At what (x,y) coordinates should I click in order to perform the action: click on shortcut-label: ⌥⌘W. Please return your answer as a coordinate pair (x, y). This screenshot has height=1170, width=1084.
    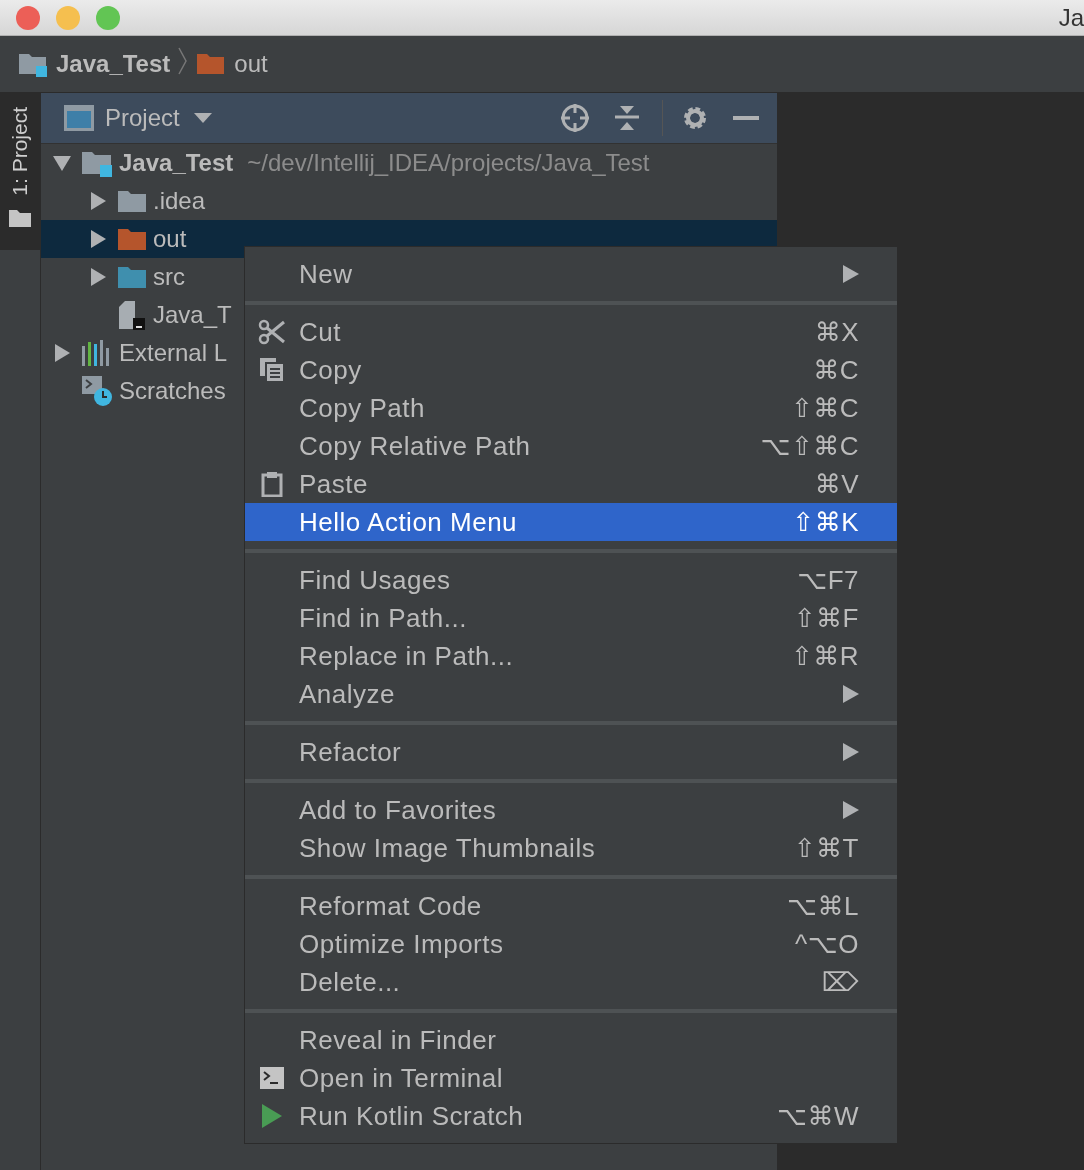
    Looking at the image, I should click on (818, 1116).